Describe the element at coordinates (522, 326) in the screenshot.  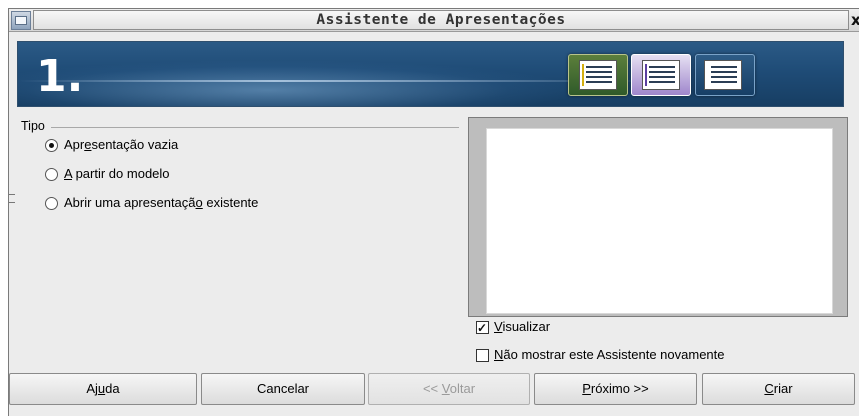
I see `checkbox-label: Visualizar` at that location.